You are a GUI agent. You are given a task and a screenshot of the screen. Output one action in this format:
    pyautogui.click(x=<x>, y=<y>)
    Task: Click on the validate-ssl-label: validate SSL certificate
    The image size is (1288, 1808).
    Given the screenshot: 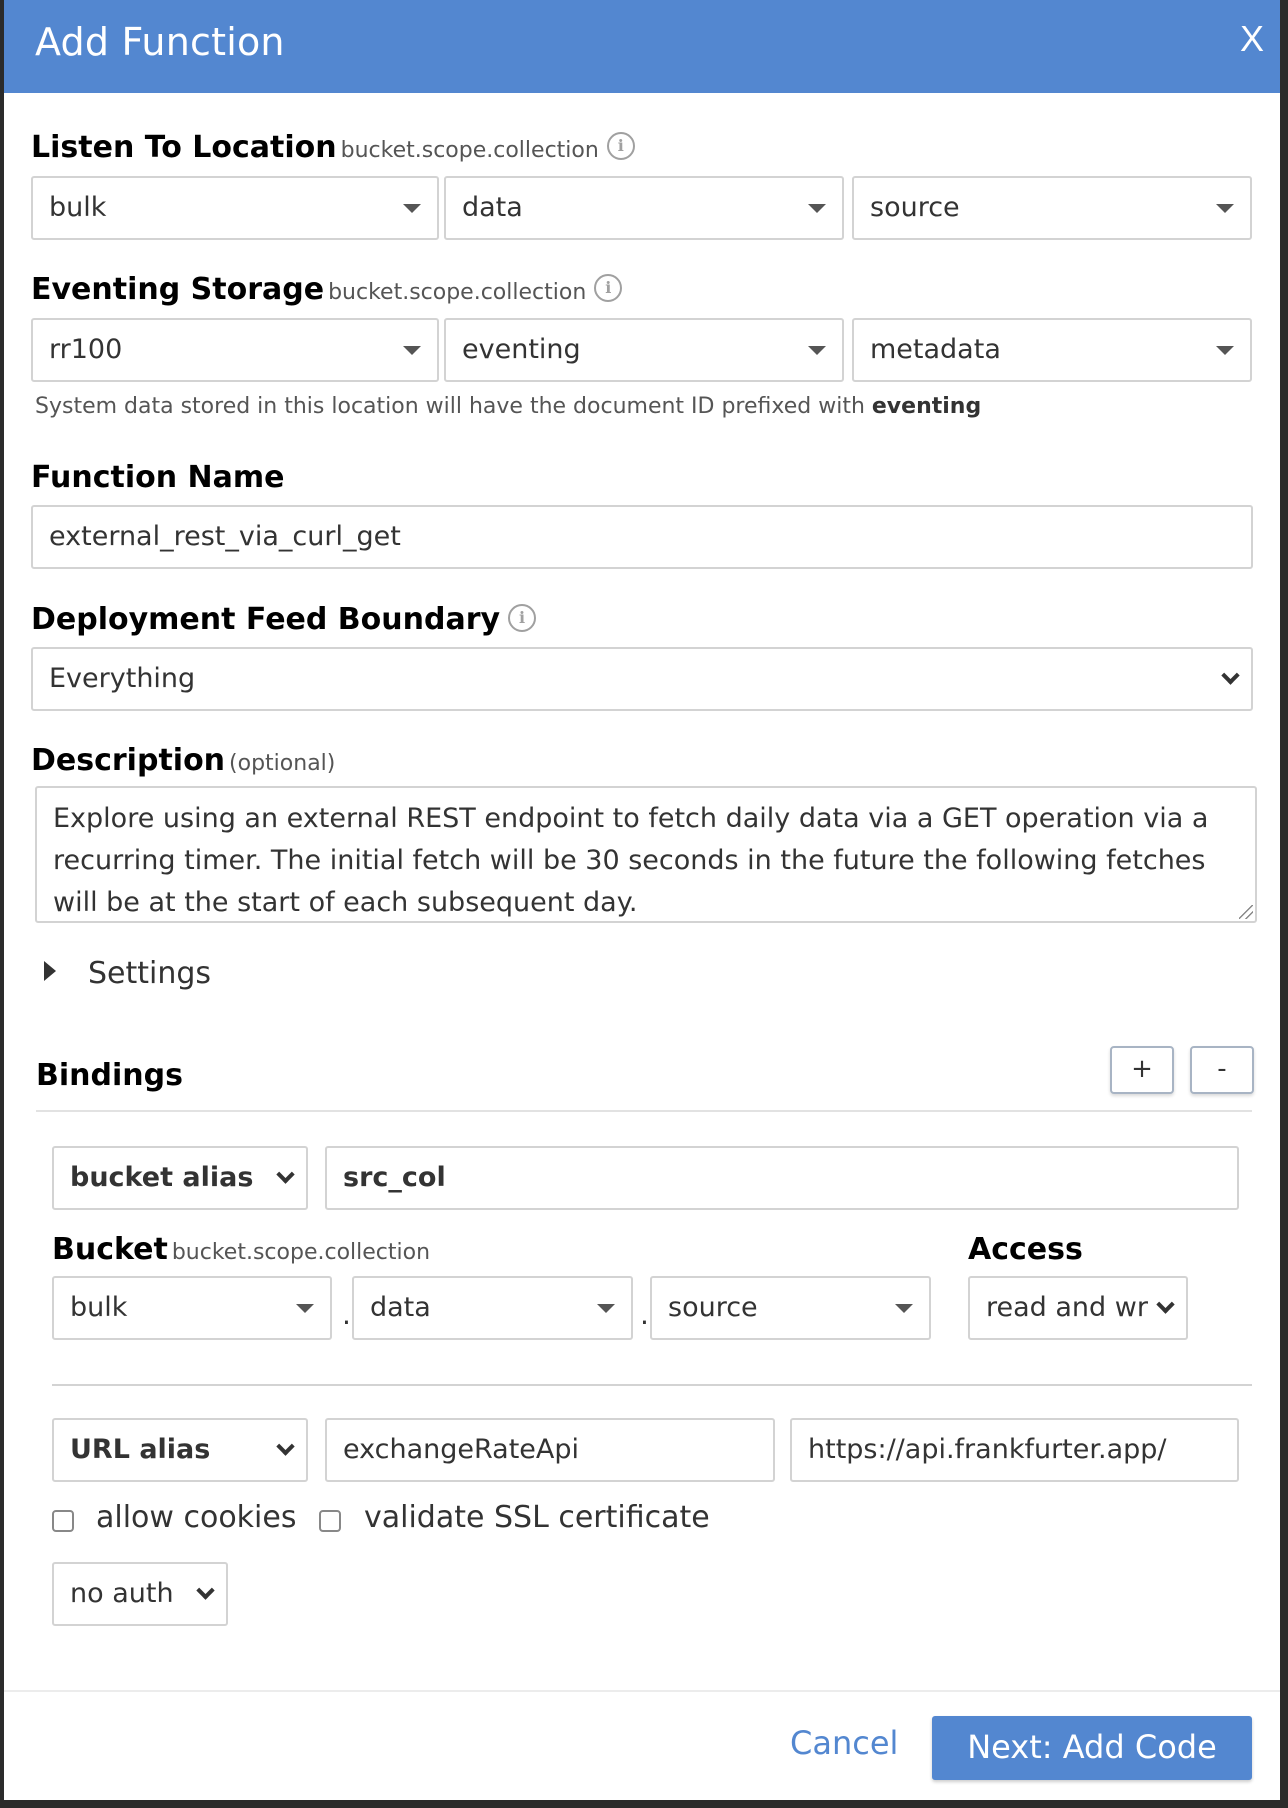 What is the action you would take?
    pyautogui.click(x=537, y=1517)
    